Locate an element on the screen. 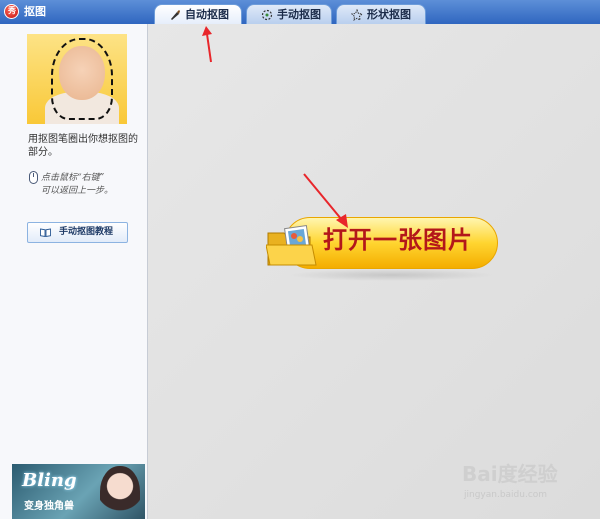 The height and width of the screenshot is (519, 600). tab-manual-cutout: 手动抠图 is located at coordinates (289, 14).